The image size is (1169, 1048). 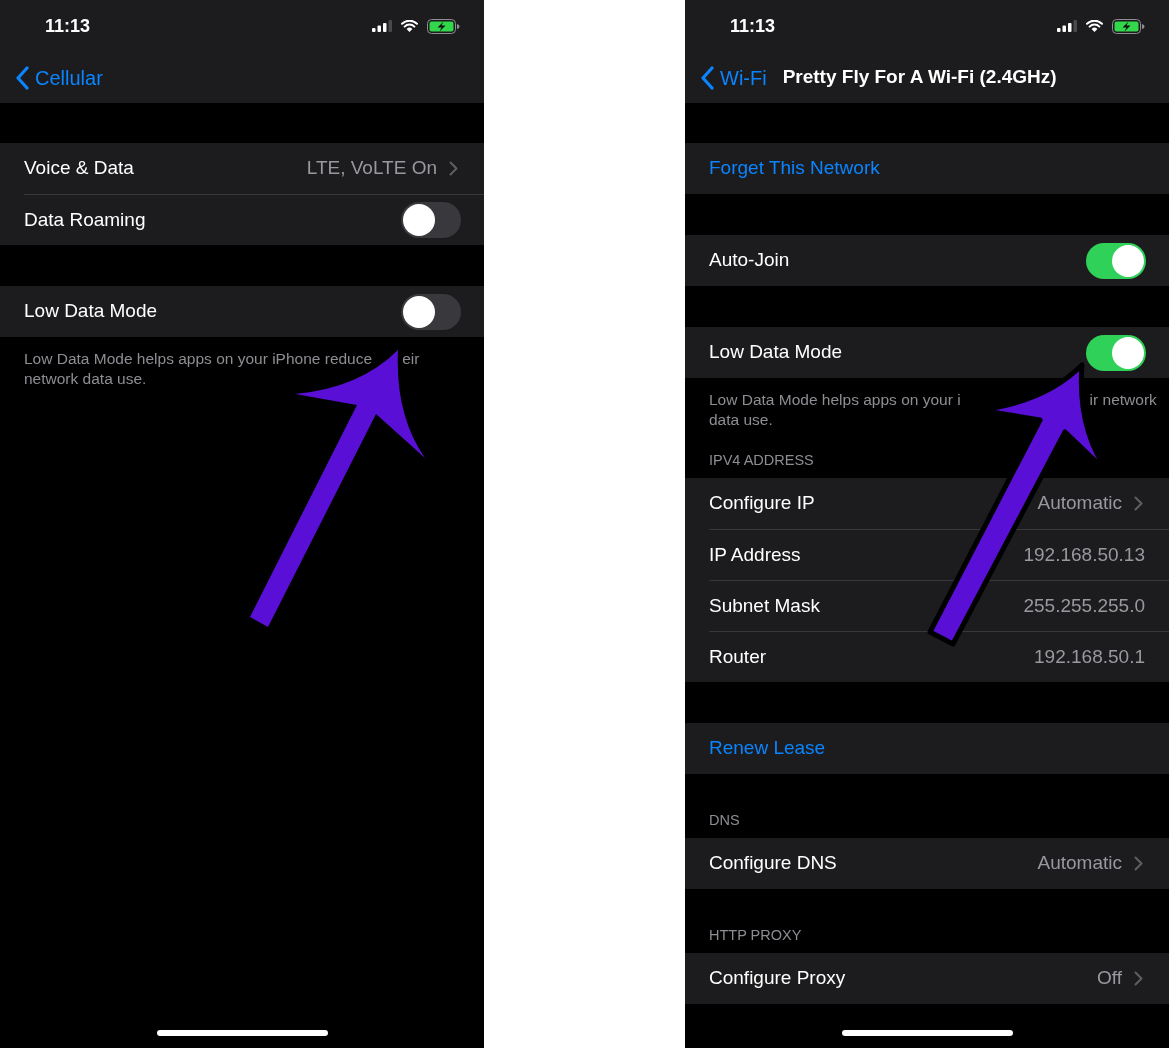 What do you see at coordinates (1084, 605) in the screenshot?
I see `row-value: 255.255.255.0` at bounding box center [1084, 605].